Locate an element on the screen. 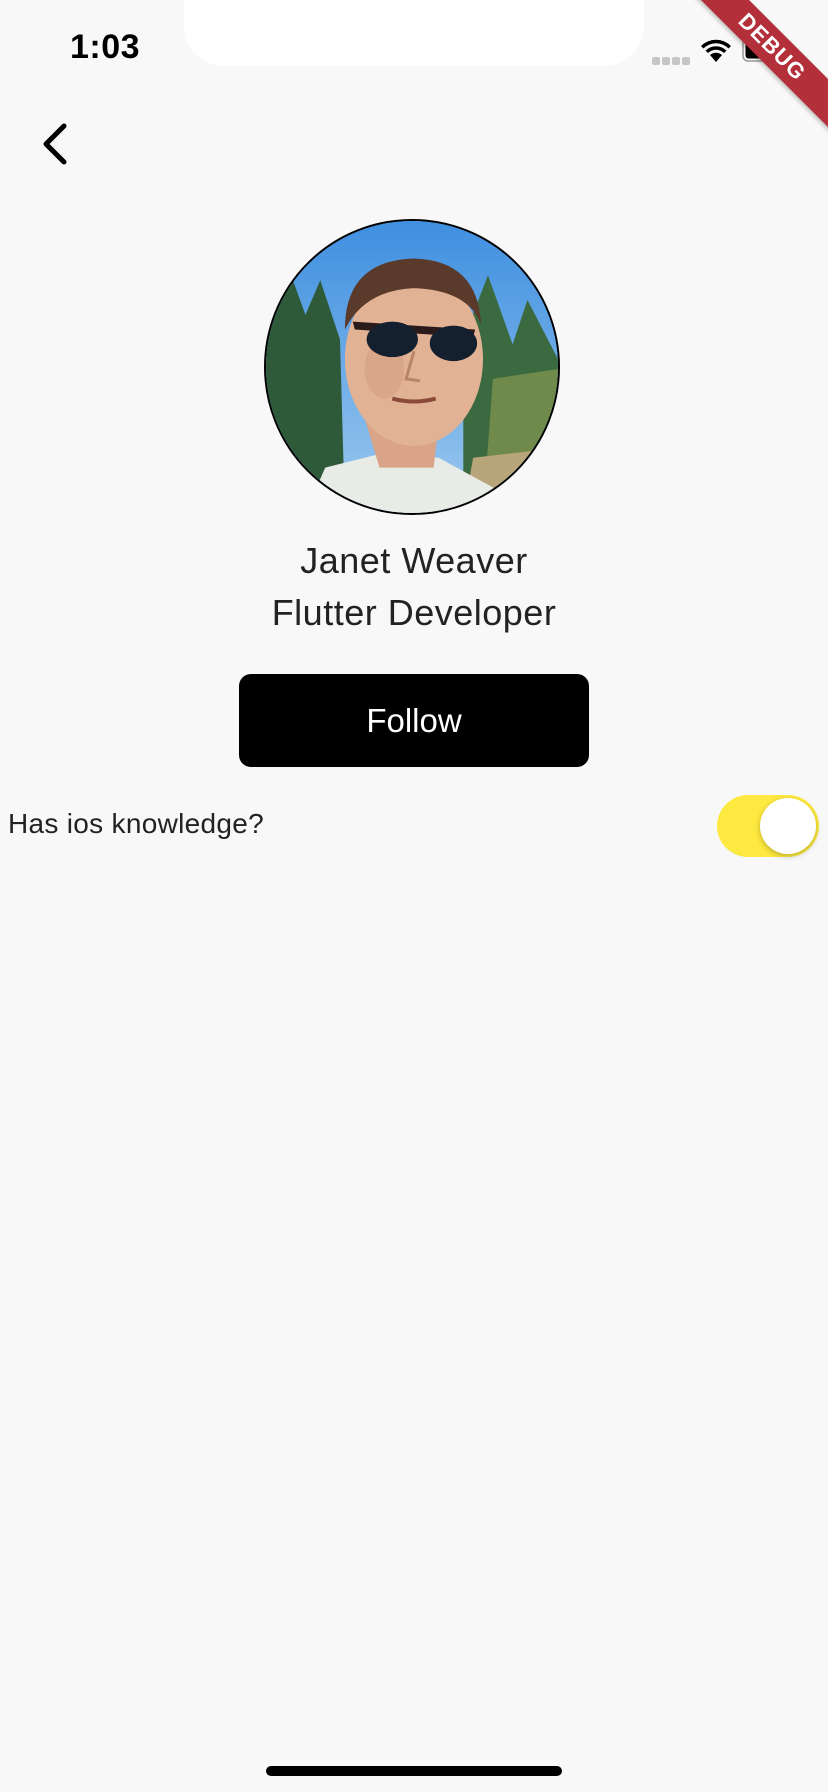 The height and width of the screenshot is (1792, 828). avatar-photo is located at coordinates (412, 367).